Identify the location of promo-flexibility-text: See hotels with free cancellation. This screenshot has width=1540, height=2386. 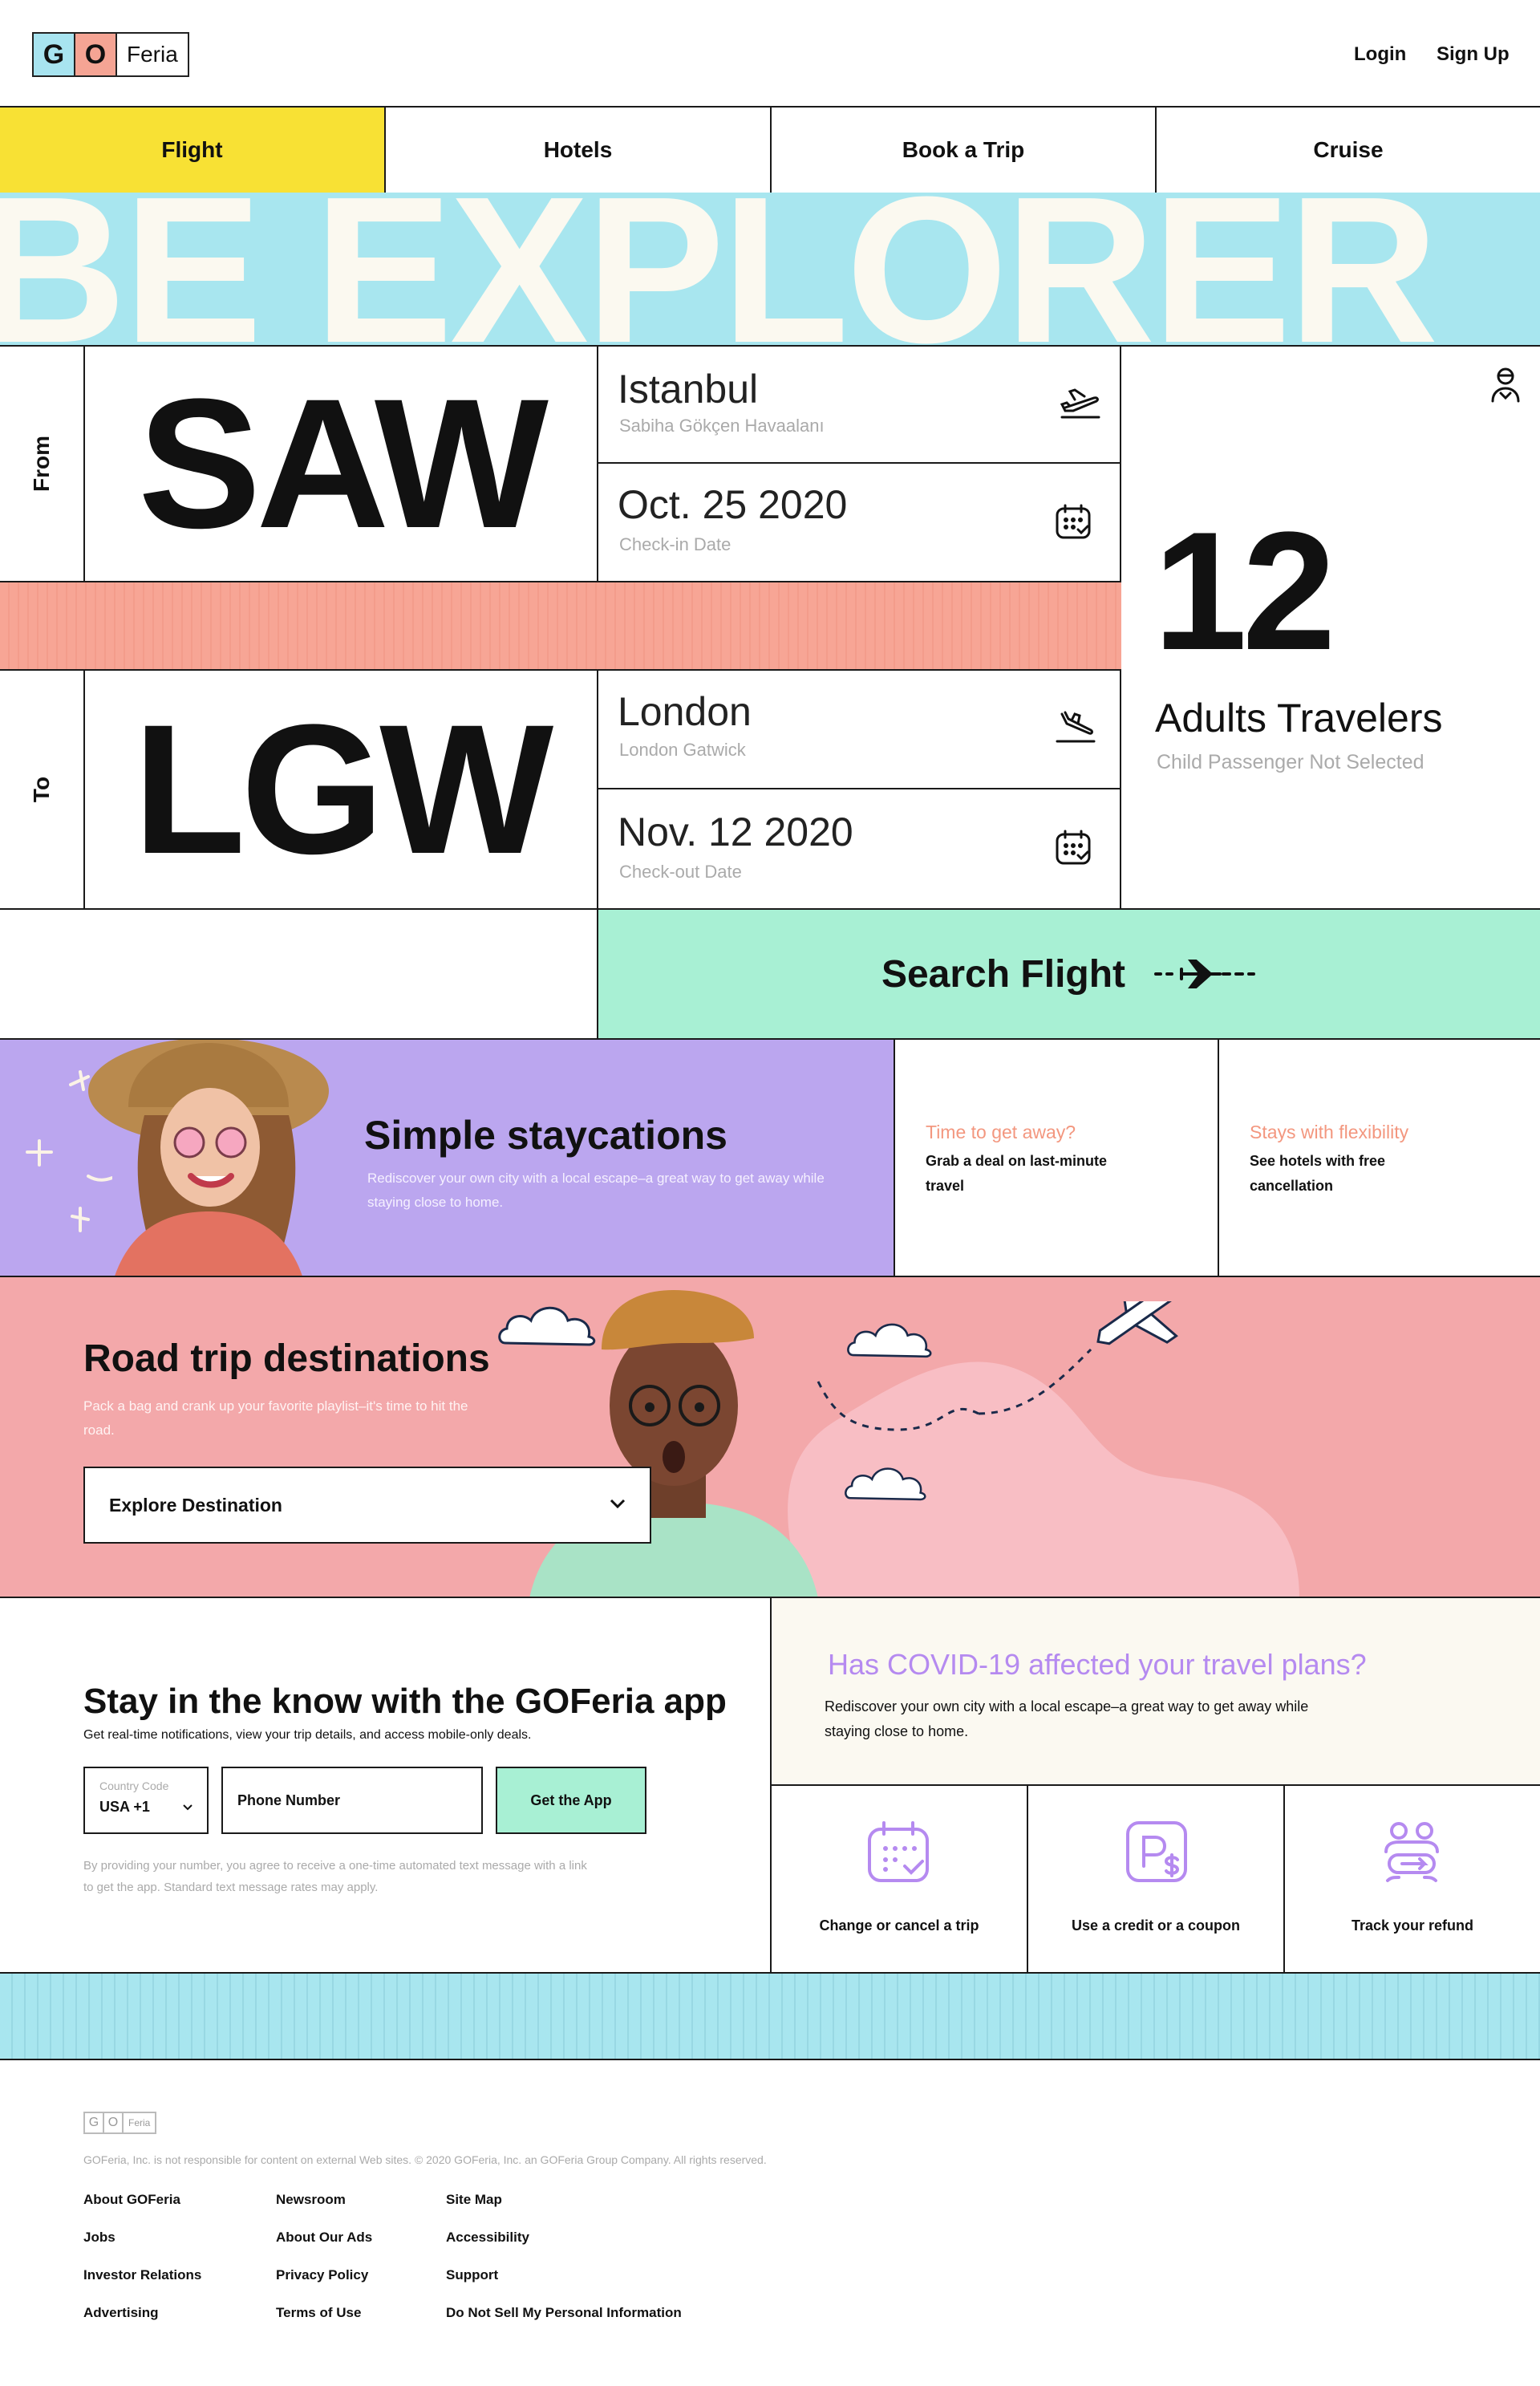
(1318, 1173).